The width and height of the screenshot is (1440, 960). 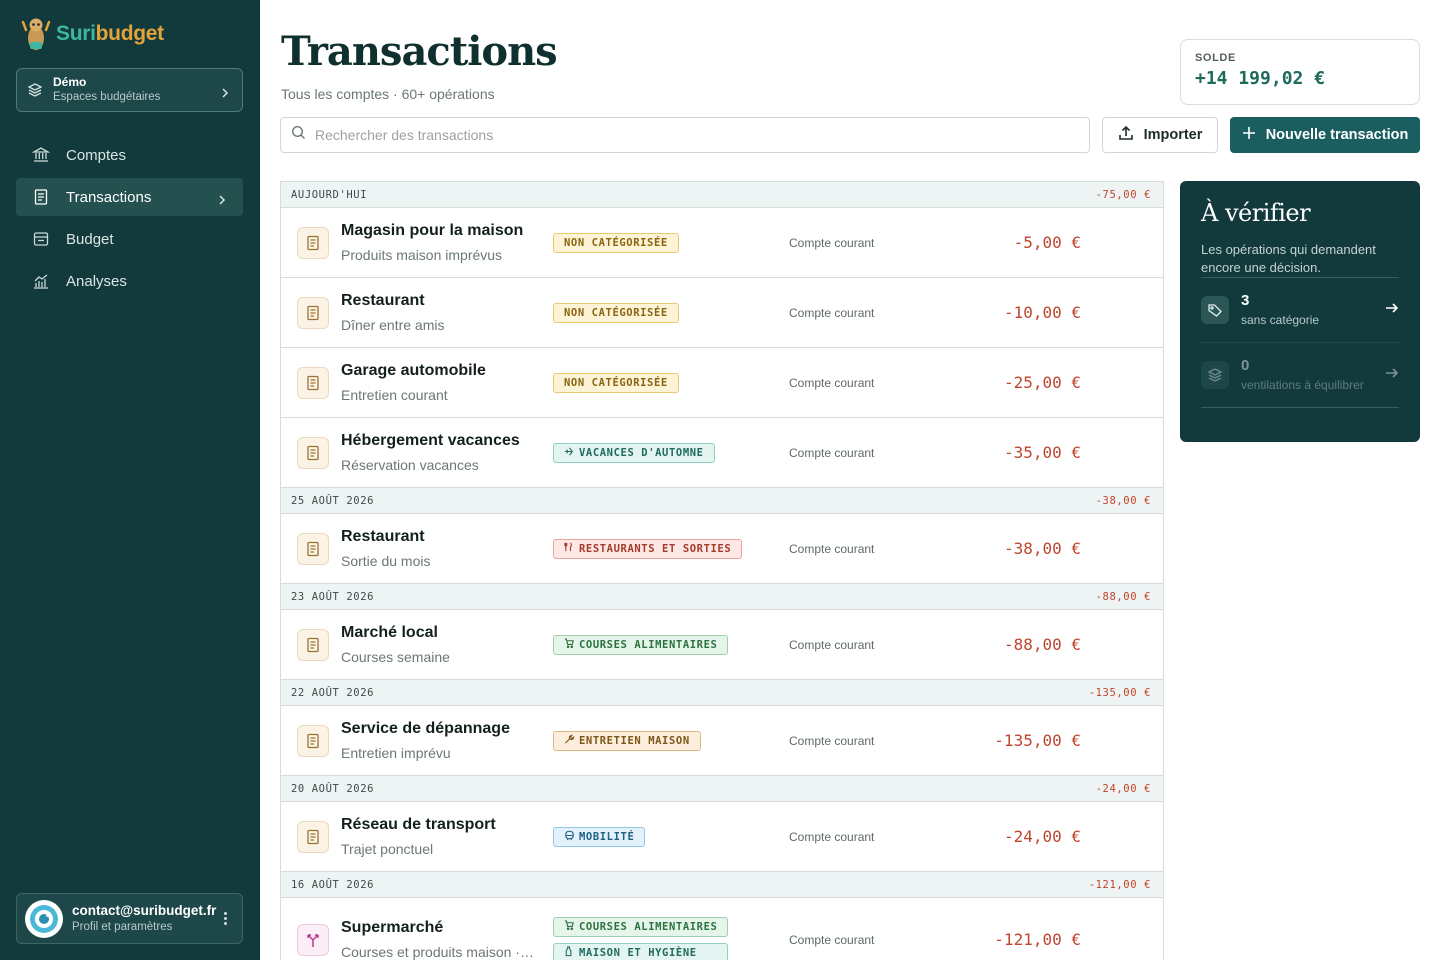 What do you see at coordinates (1280, 320) in the screenshot?
I see `review-label: sans catégorie` at bounding box center [1280, 320].